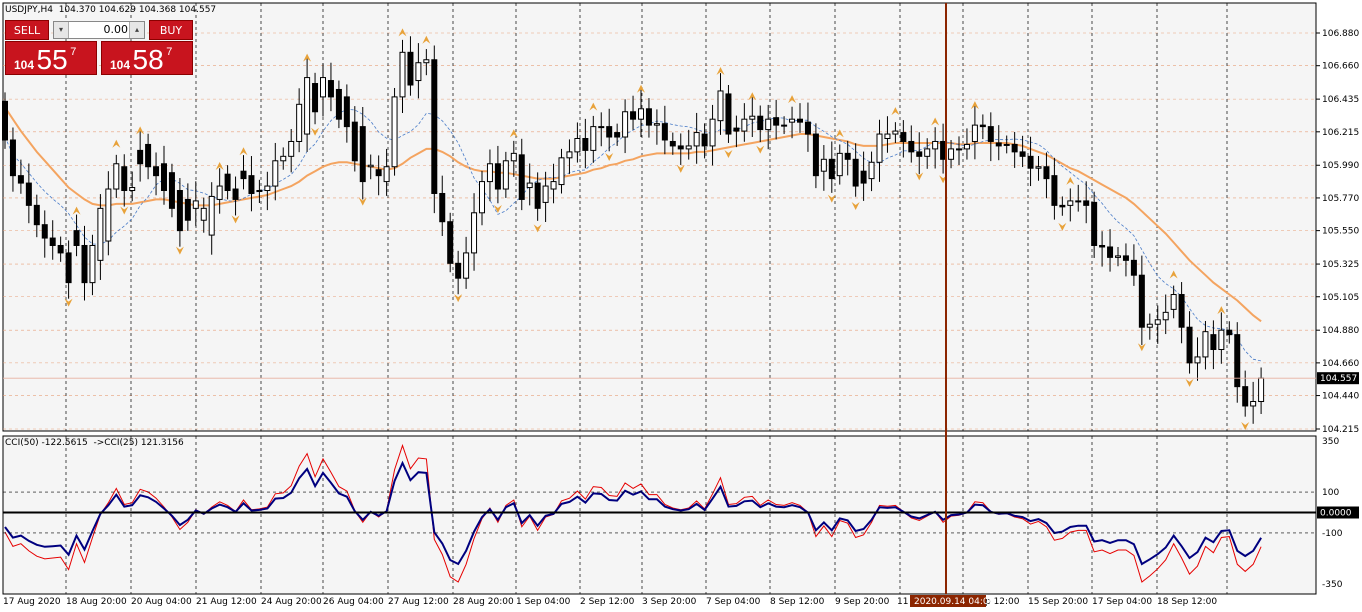 The image size is (1362, 612). I want to click on time-axis-label: 26 Aug 04:00, so click(353, 602).